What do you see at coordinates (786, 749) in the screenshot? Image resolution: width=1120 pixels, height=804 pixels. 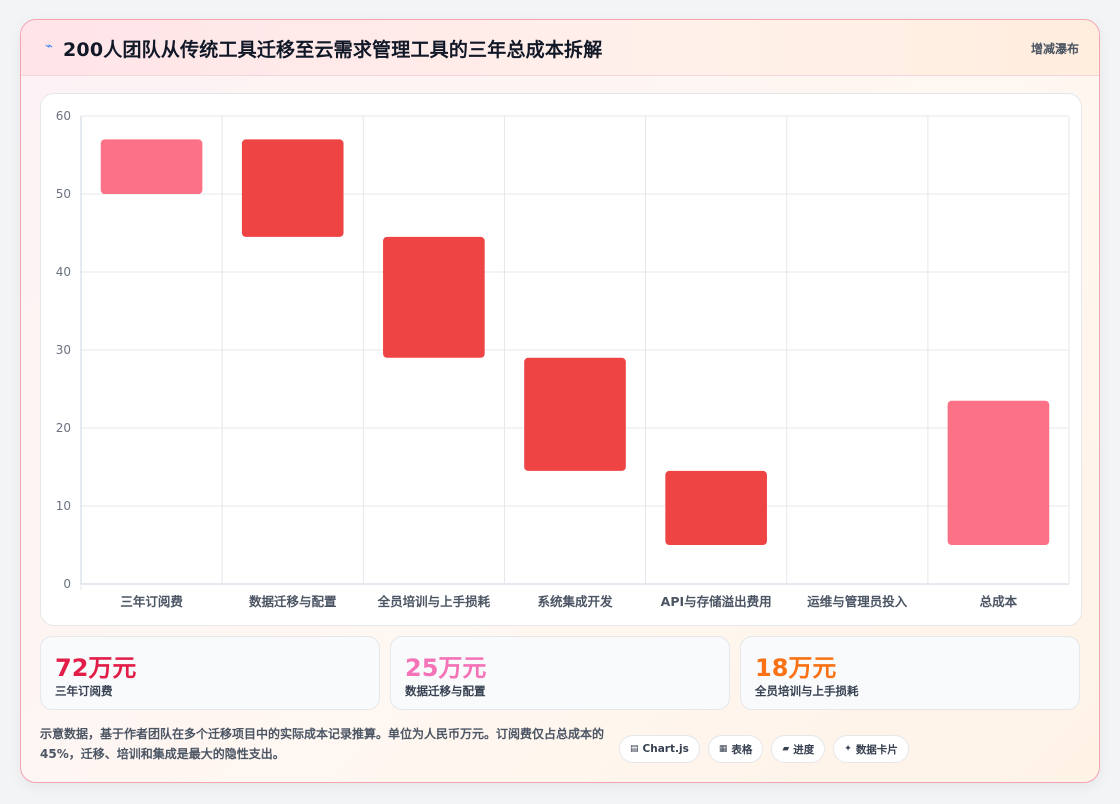 I see `progress-icon: ▰` at bounding box center [786, 749].